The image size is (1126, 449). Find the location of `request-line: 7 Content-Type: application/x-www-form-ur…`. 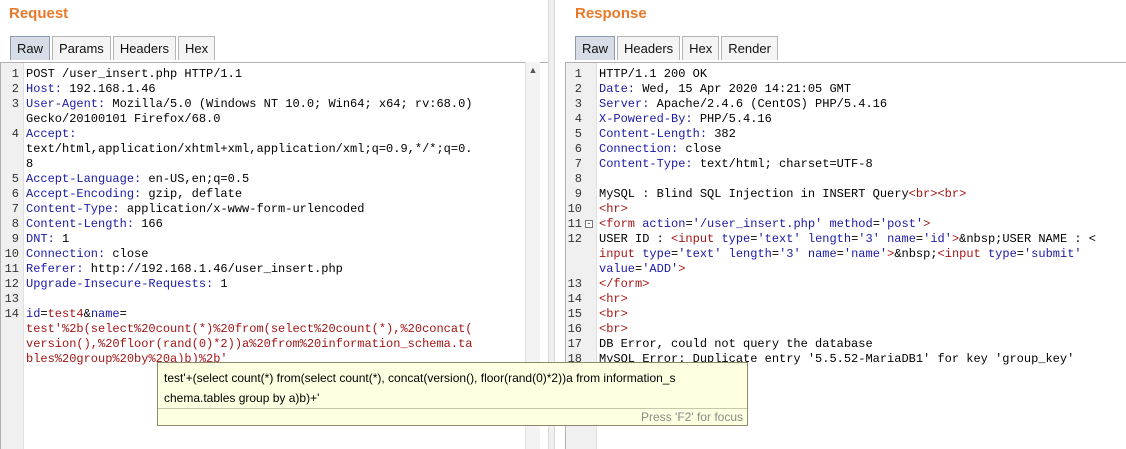

request-line: 7 Content-Type: application/x-www-form-ur… is located at coordinates (274, 209).